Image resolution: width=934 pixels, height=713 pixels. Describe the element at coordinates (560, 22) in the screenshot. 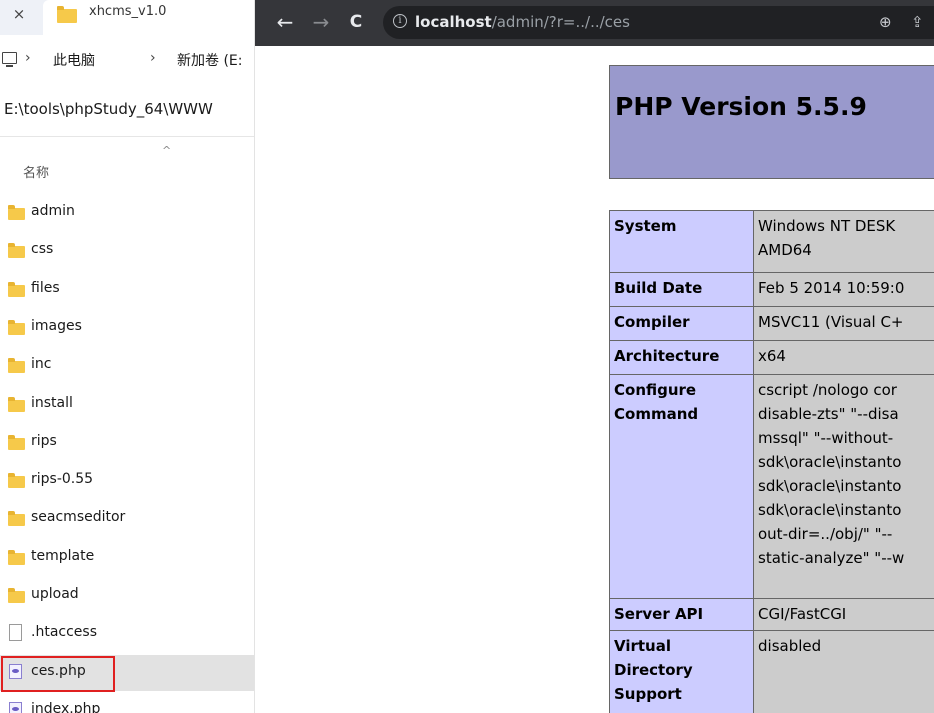

I see `url-path: /admin/?r=../../ces` at that location.